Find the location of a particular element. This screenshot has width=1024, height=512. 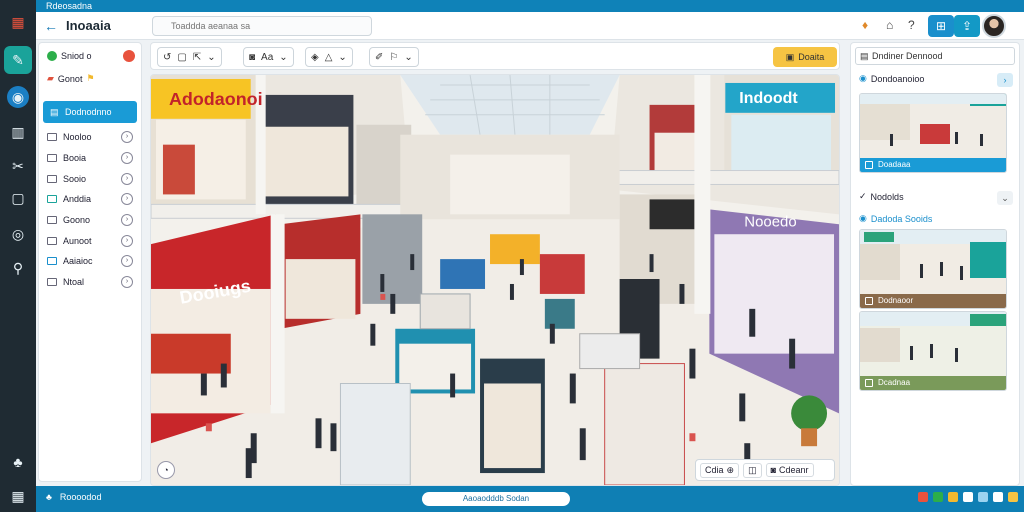

tool-group-3: ◈ △ ⌄ is located at coordinates (329, 57).